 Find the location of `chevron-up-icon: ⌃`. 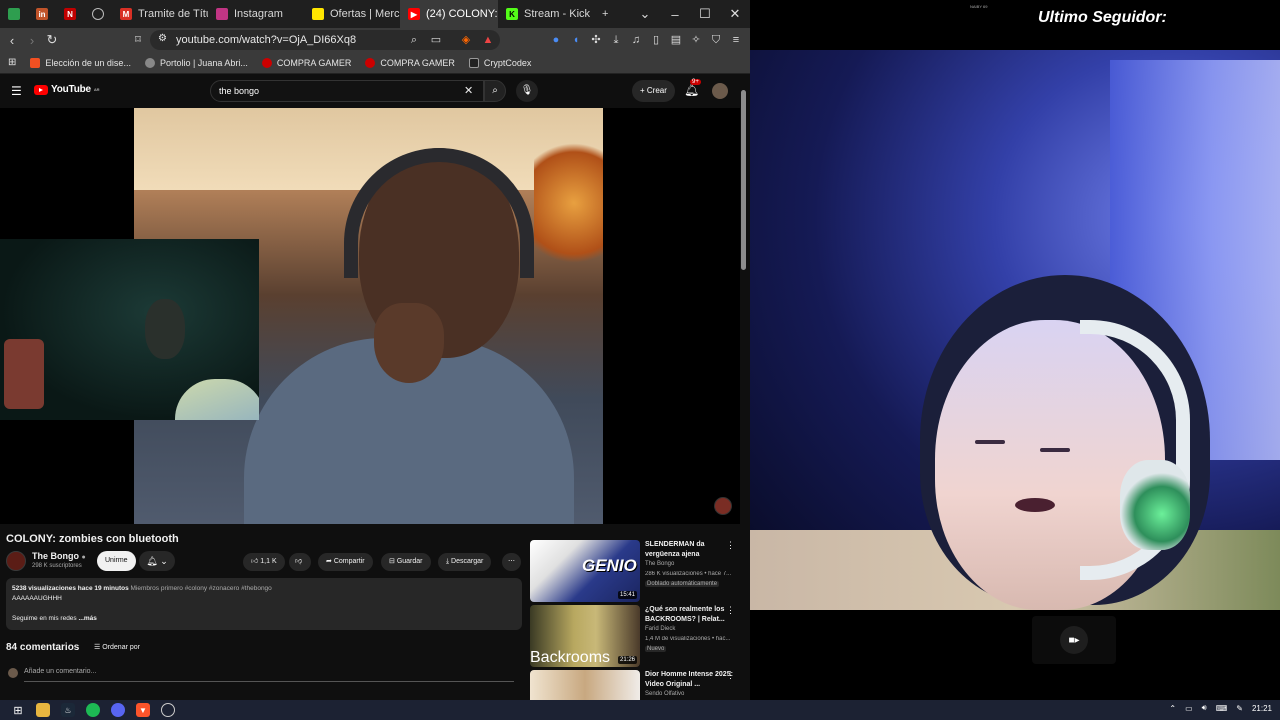

chevron-up-icon: ⌃ is located at coordinates (1172, 708).